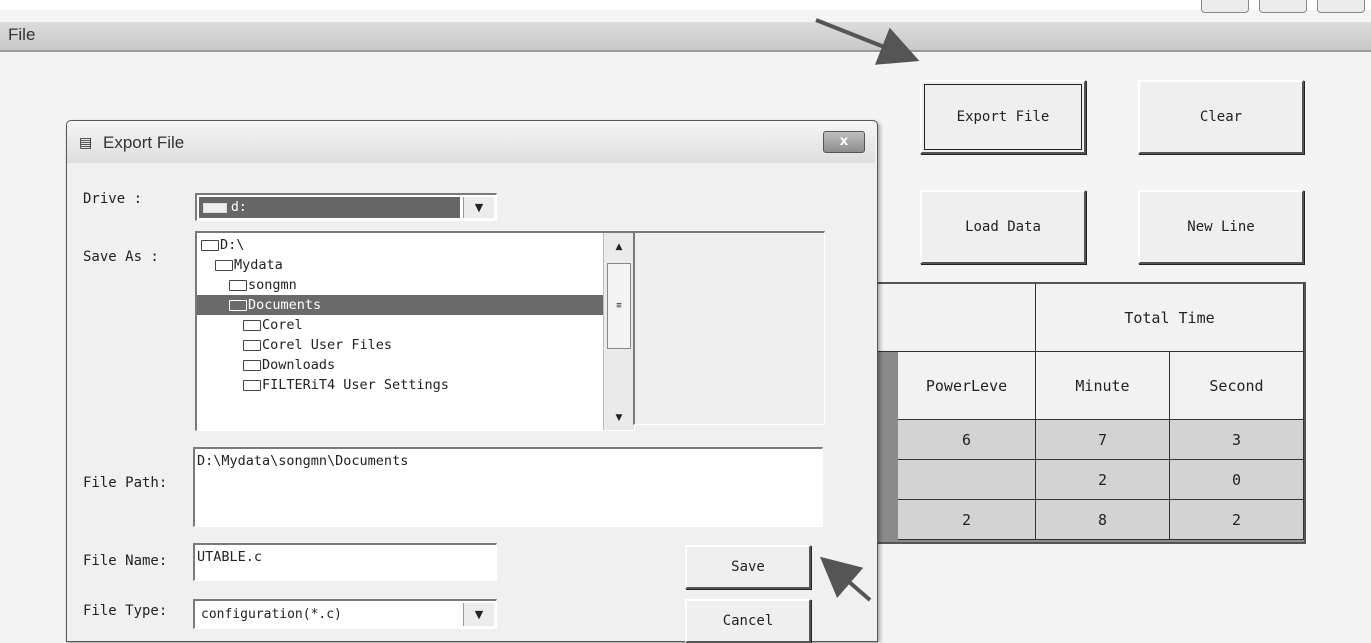 This screenshot has height=643, width=1371. What do you see at coordinates (282, 325) in the screenshot?
I see `folder-name: Corel` at bounding box center [282, 325].